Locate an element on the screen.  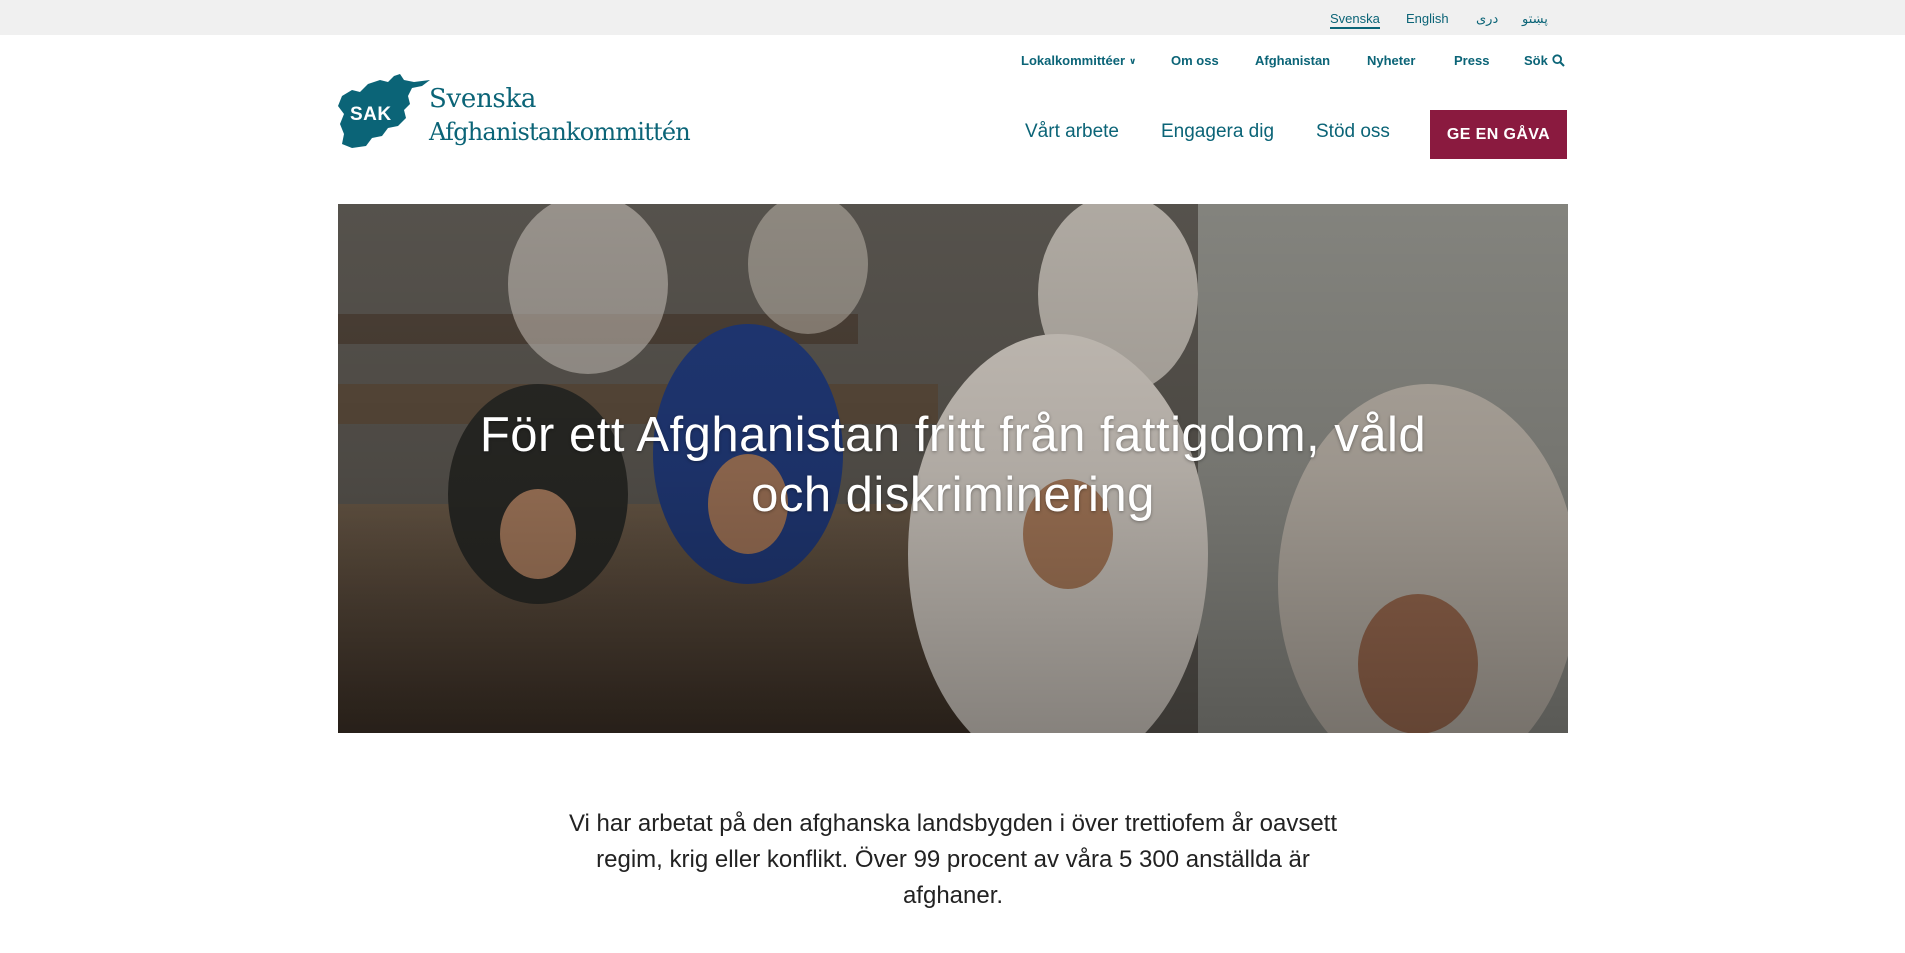
utility-nav-about: Om oss is located at coordinates (1195, 60).